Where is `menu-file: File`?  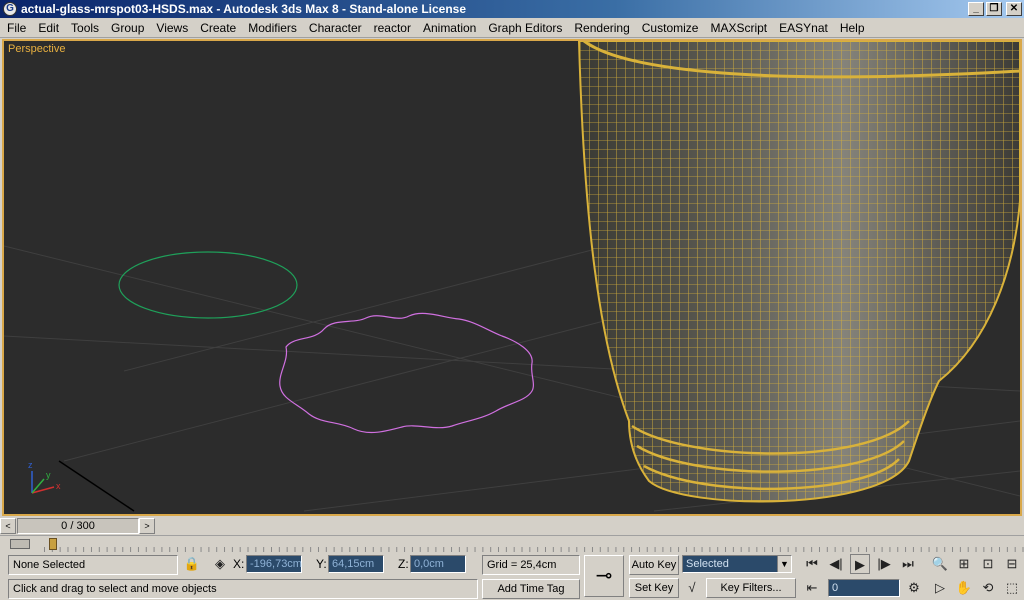
menu-file: File is located at coordinates (16, 28).